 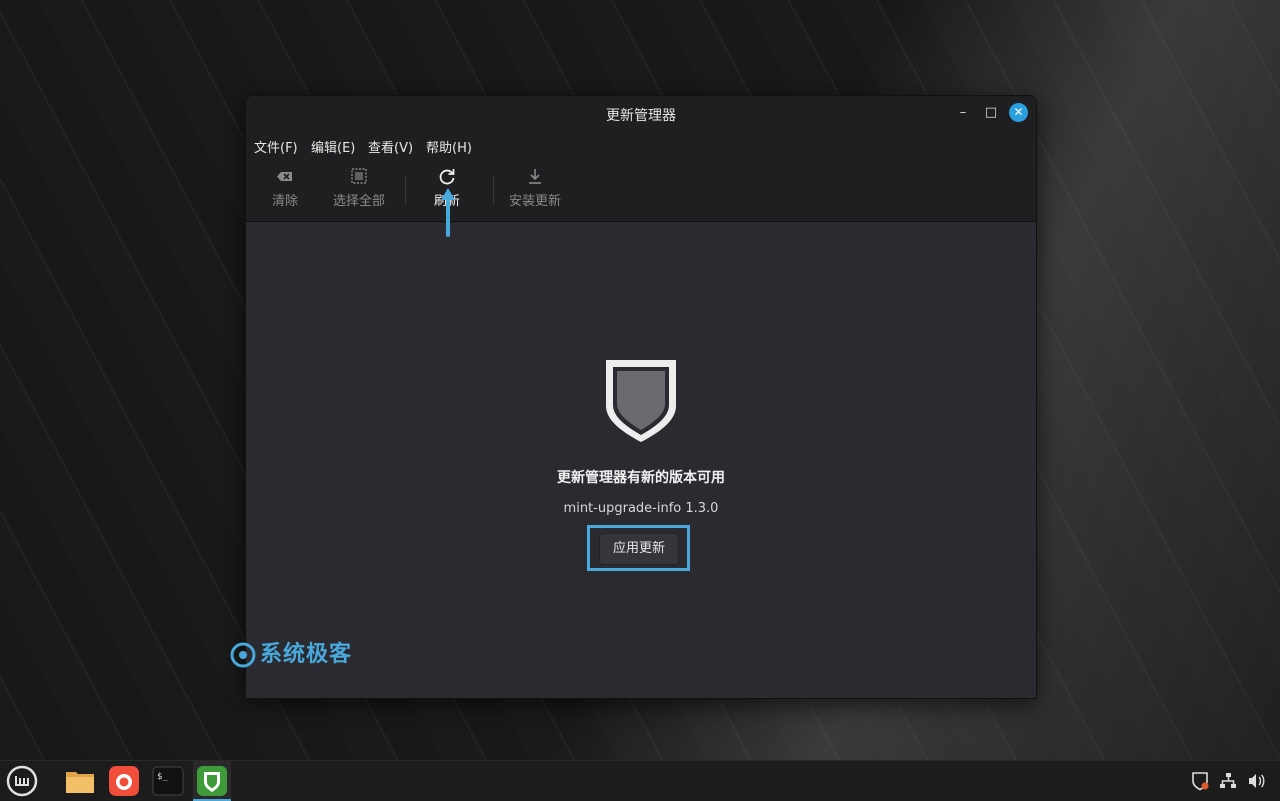 What do you see at coordinates (534, 201) in the screenshot?
I see `install-updates-label: 安装更新` at bounding box center [534, 201].